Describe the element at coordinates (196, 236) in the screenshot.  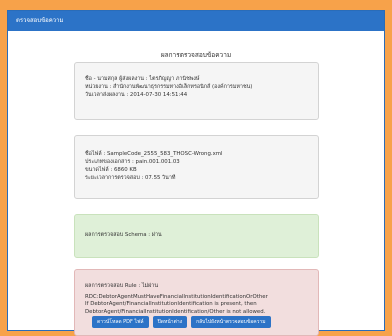
I see `schema-result-panel: ผลการตรวจสอบ Schema : ผ่าน` at that location.